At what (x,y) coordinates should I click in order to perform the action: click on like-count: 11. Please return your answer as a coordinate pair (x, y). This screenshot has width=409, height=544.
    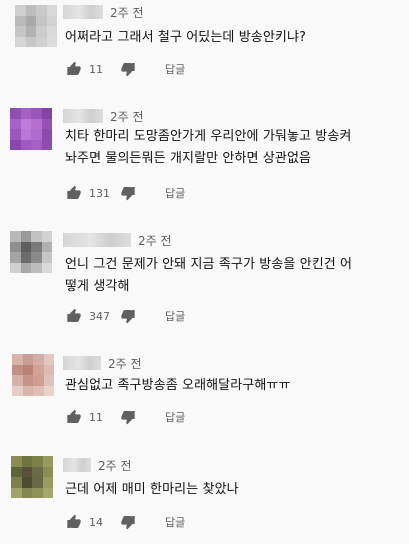
    Looking at the image, I should click on (96, 417).